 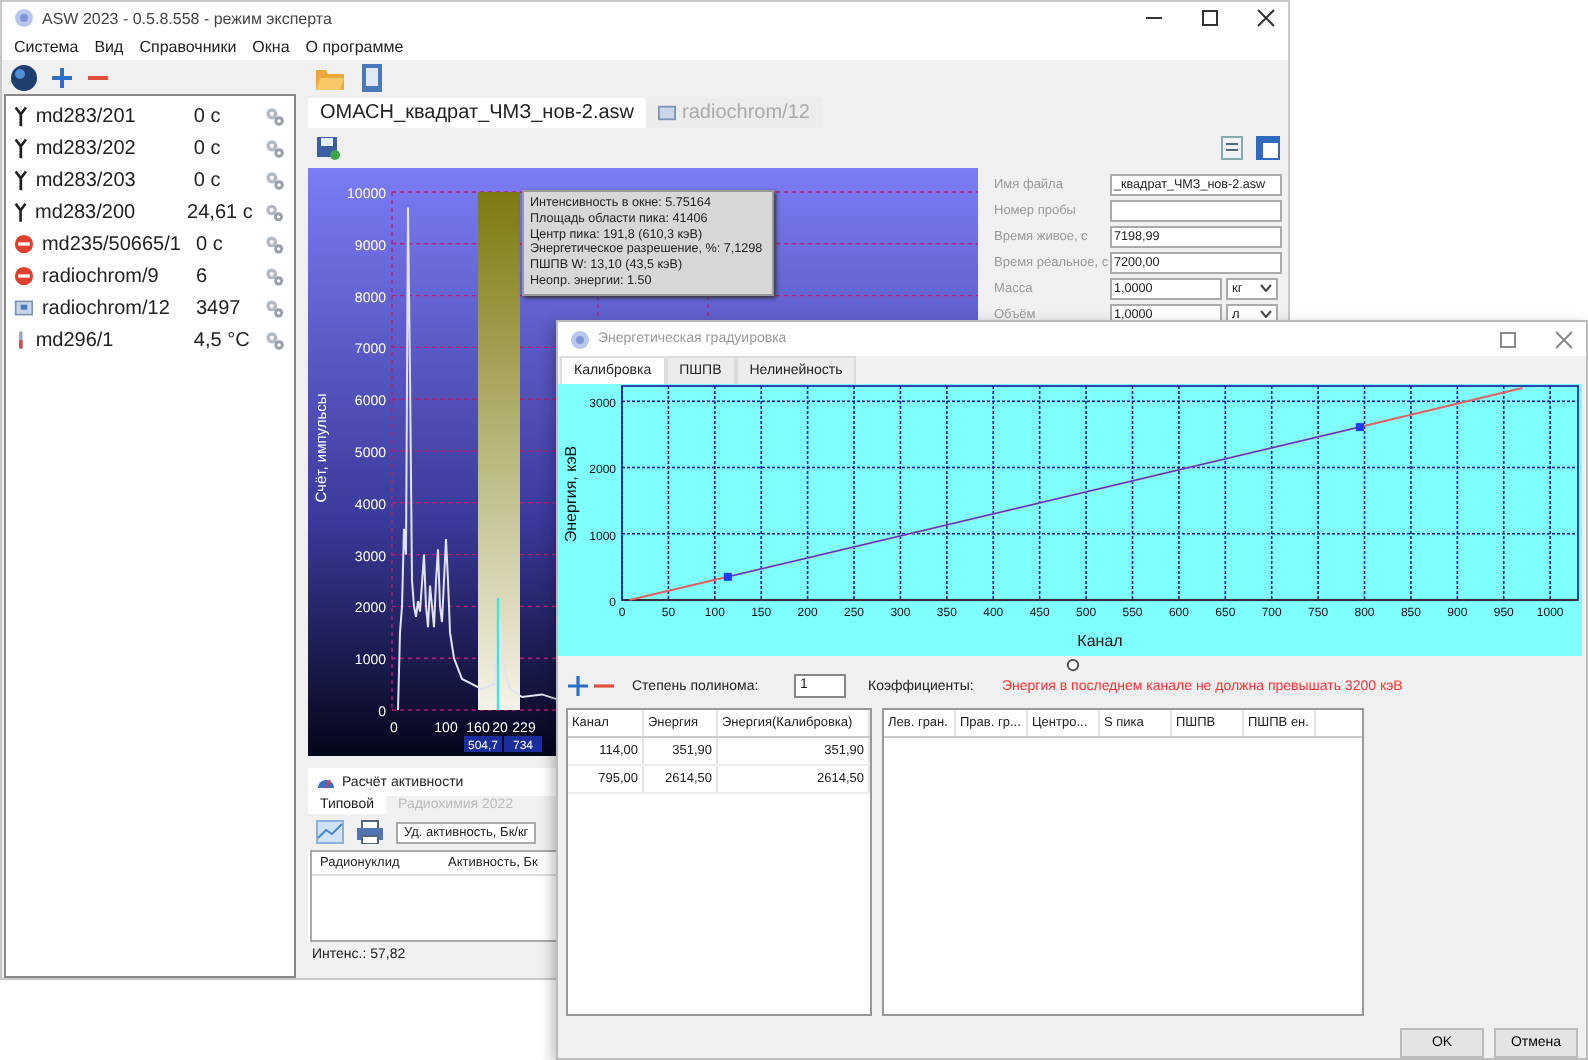 I want to click on device-name: md283/201, so click(x=110, y=116).